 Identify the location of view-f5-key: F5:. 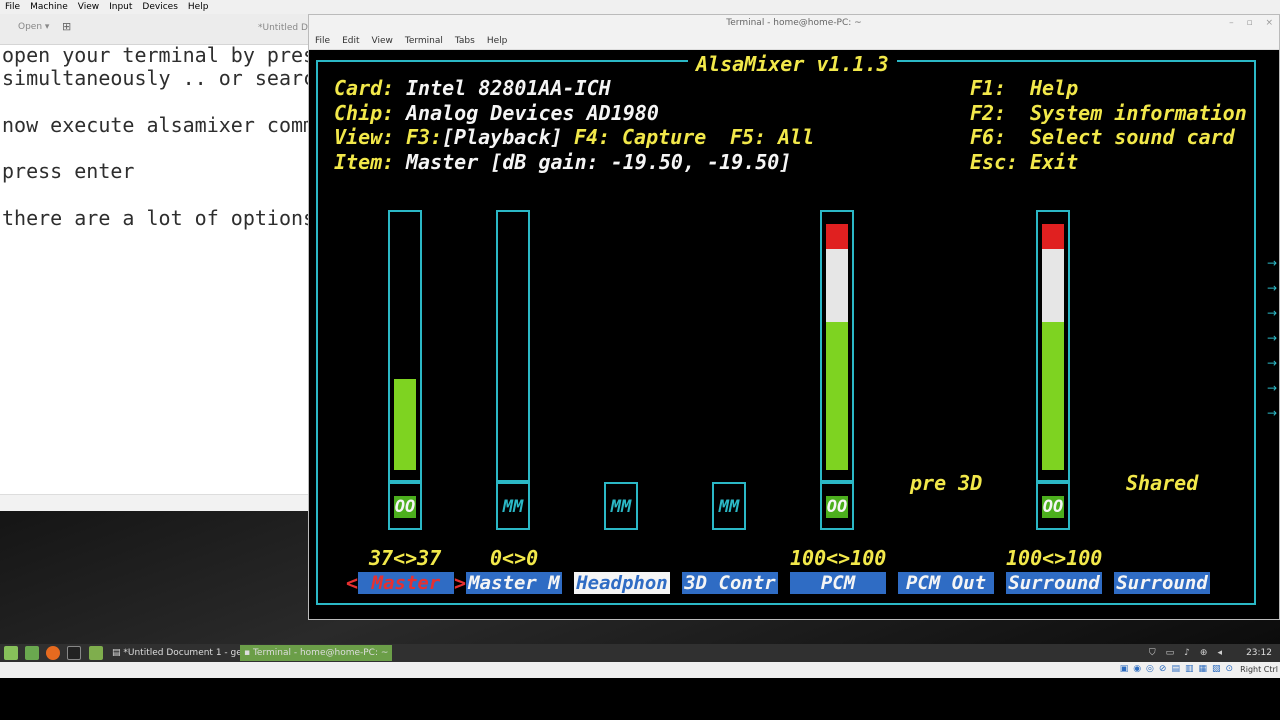
(748, 137).